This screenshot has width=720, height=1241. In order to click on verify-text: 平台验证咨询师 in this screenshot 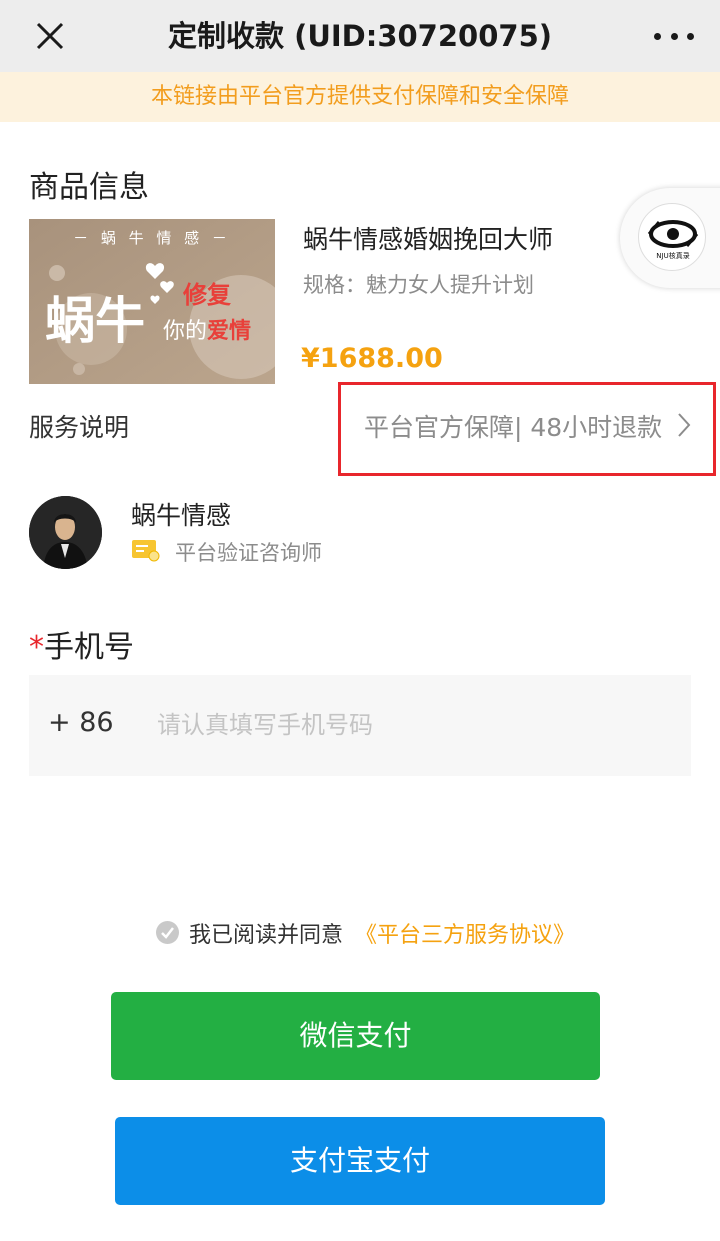, I will do `click(248, 553)`.